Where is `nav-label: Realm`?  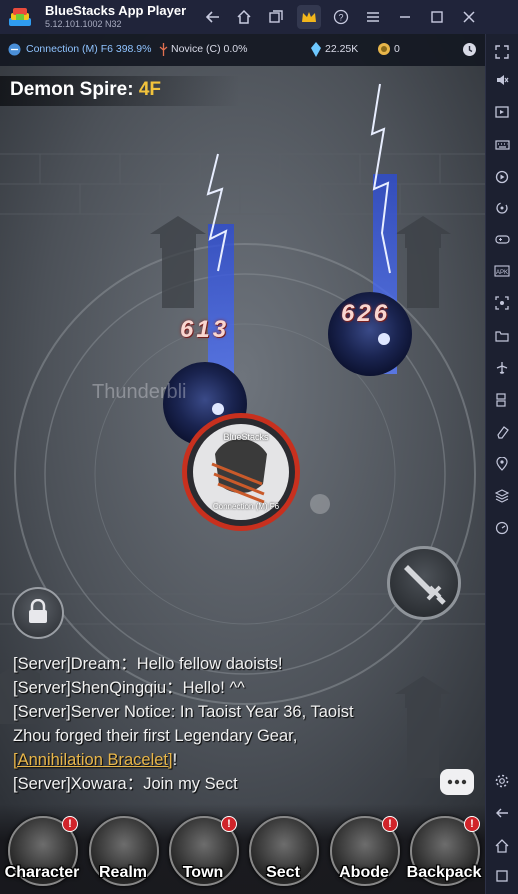 nav-label: Realm is located at coordinates (123, 872).